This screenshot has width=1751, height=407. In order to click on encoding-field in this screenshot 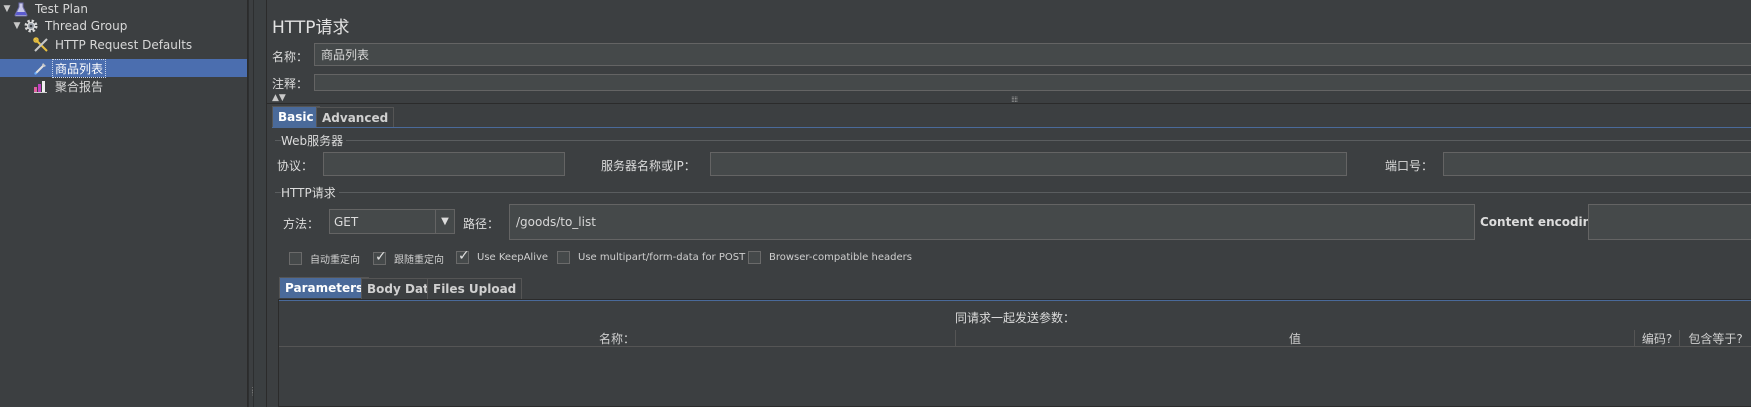, I will do `click(1669, 222)`.